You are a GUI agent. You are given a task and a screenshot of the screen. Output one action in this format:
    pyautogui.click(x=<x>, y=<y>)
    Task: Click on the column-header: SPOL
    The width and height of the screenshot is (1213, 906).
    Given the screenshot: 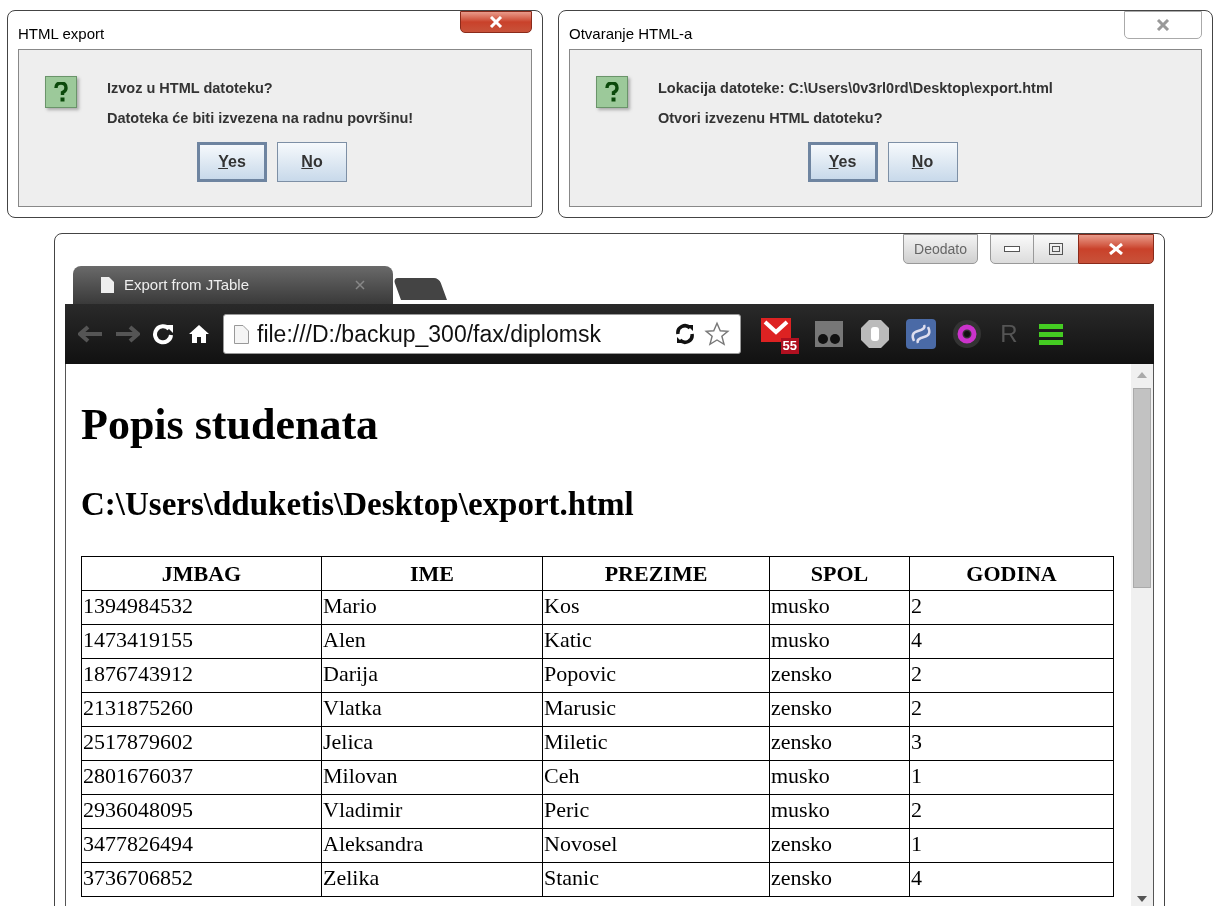 What is the action you would take?
    pyautogui.click(x=839, y=573)
    